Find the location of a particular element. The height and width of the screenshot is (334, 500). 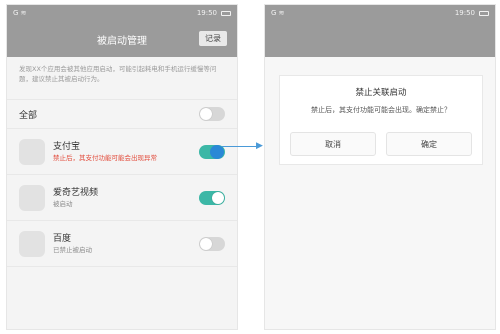

app-status-warning: 禁止后，其支付功能可能会出现异常 is located at coordinates (105, 157).